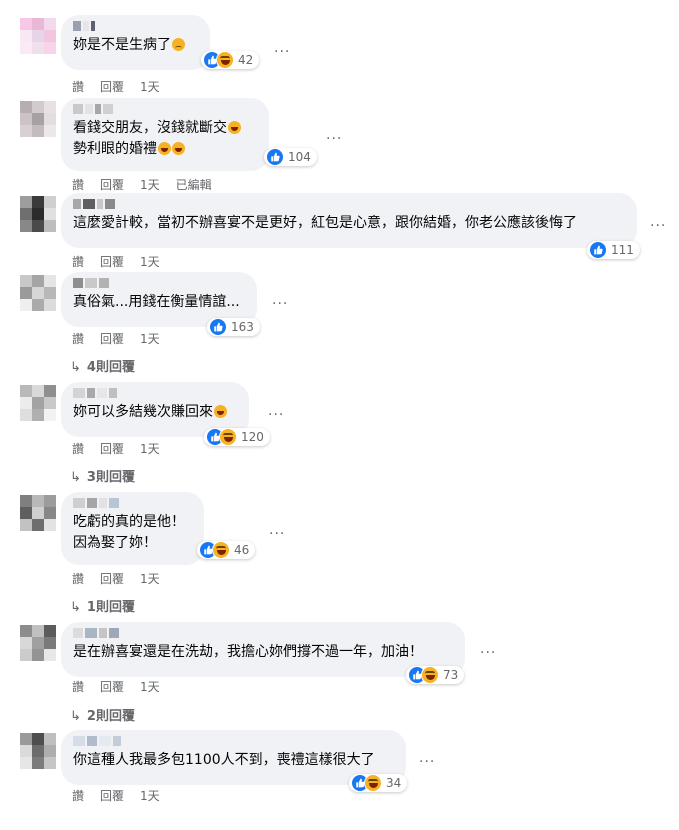 The width and height of the screenshot is (679, 830). What do you see at coordinates (102, 605) in the screenshot?
I see `view-replies-link: ↳ 1則回覆` at bounding box center [102, 605].